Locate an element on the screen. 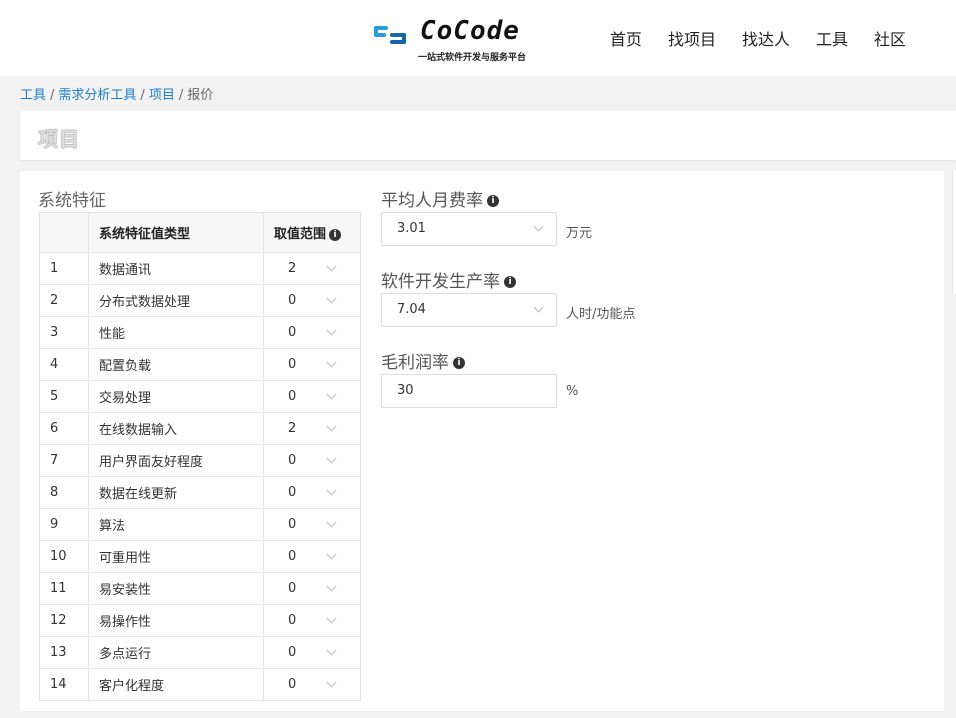  avg-rate-unit: 万元 is located at coordinates (579, 233).